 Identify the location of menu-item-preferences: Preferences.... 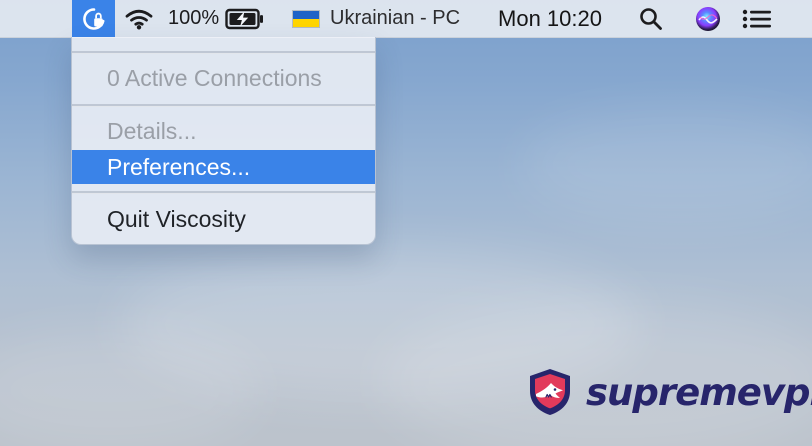
(223, 167).